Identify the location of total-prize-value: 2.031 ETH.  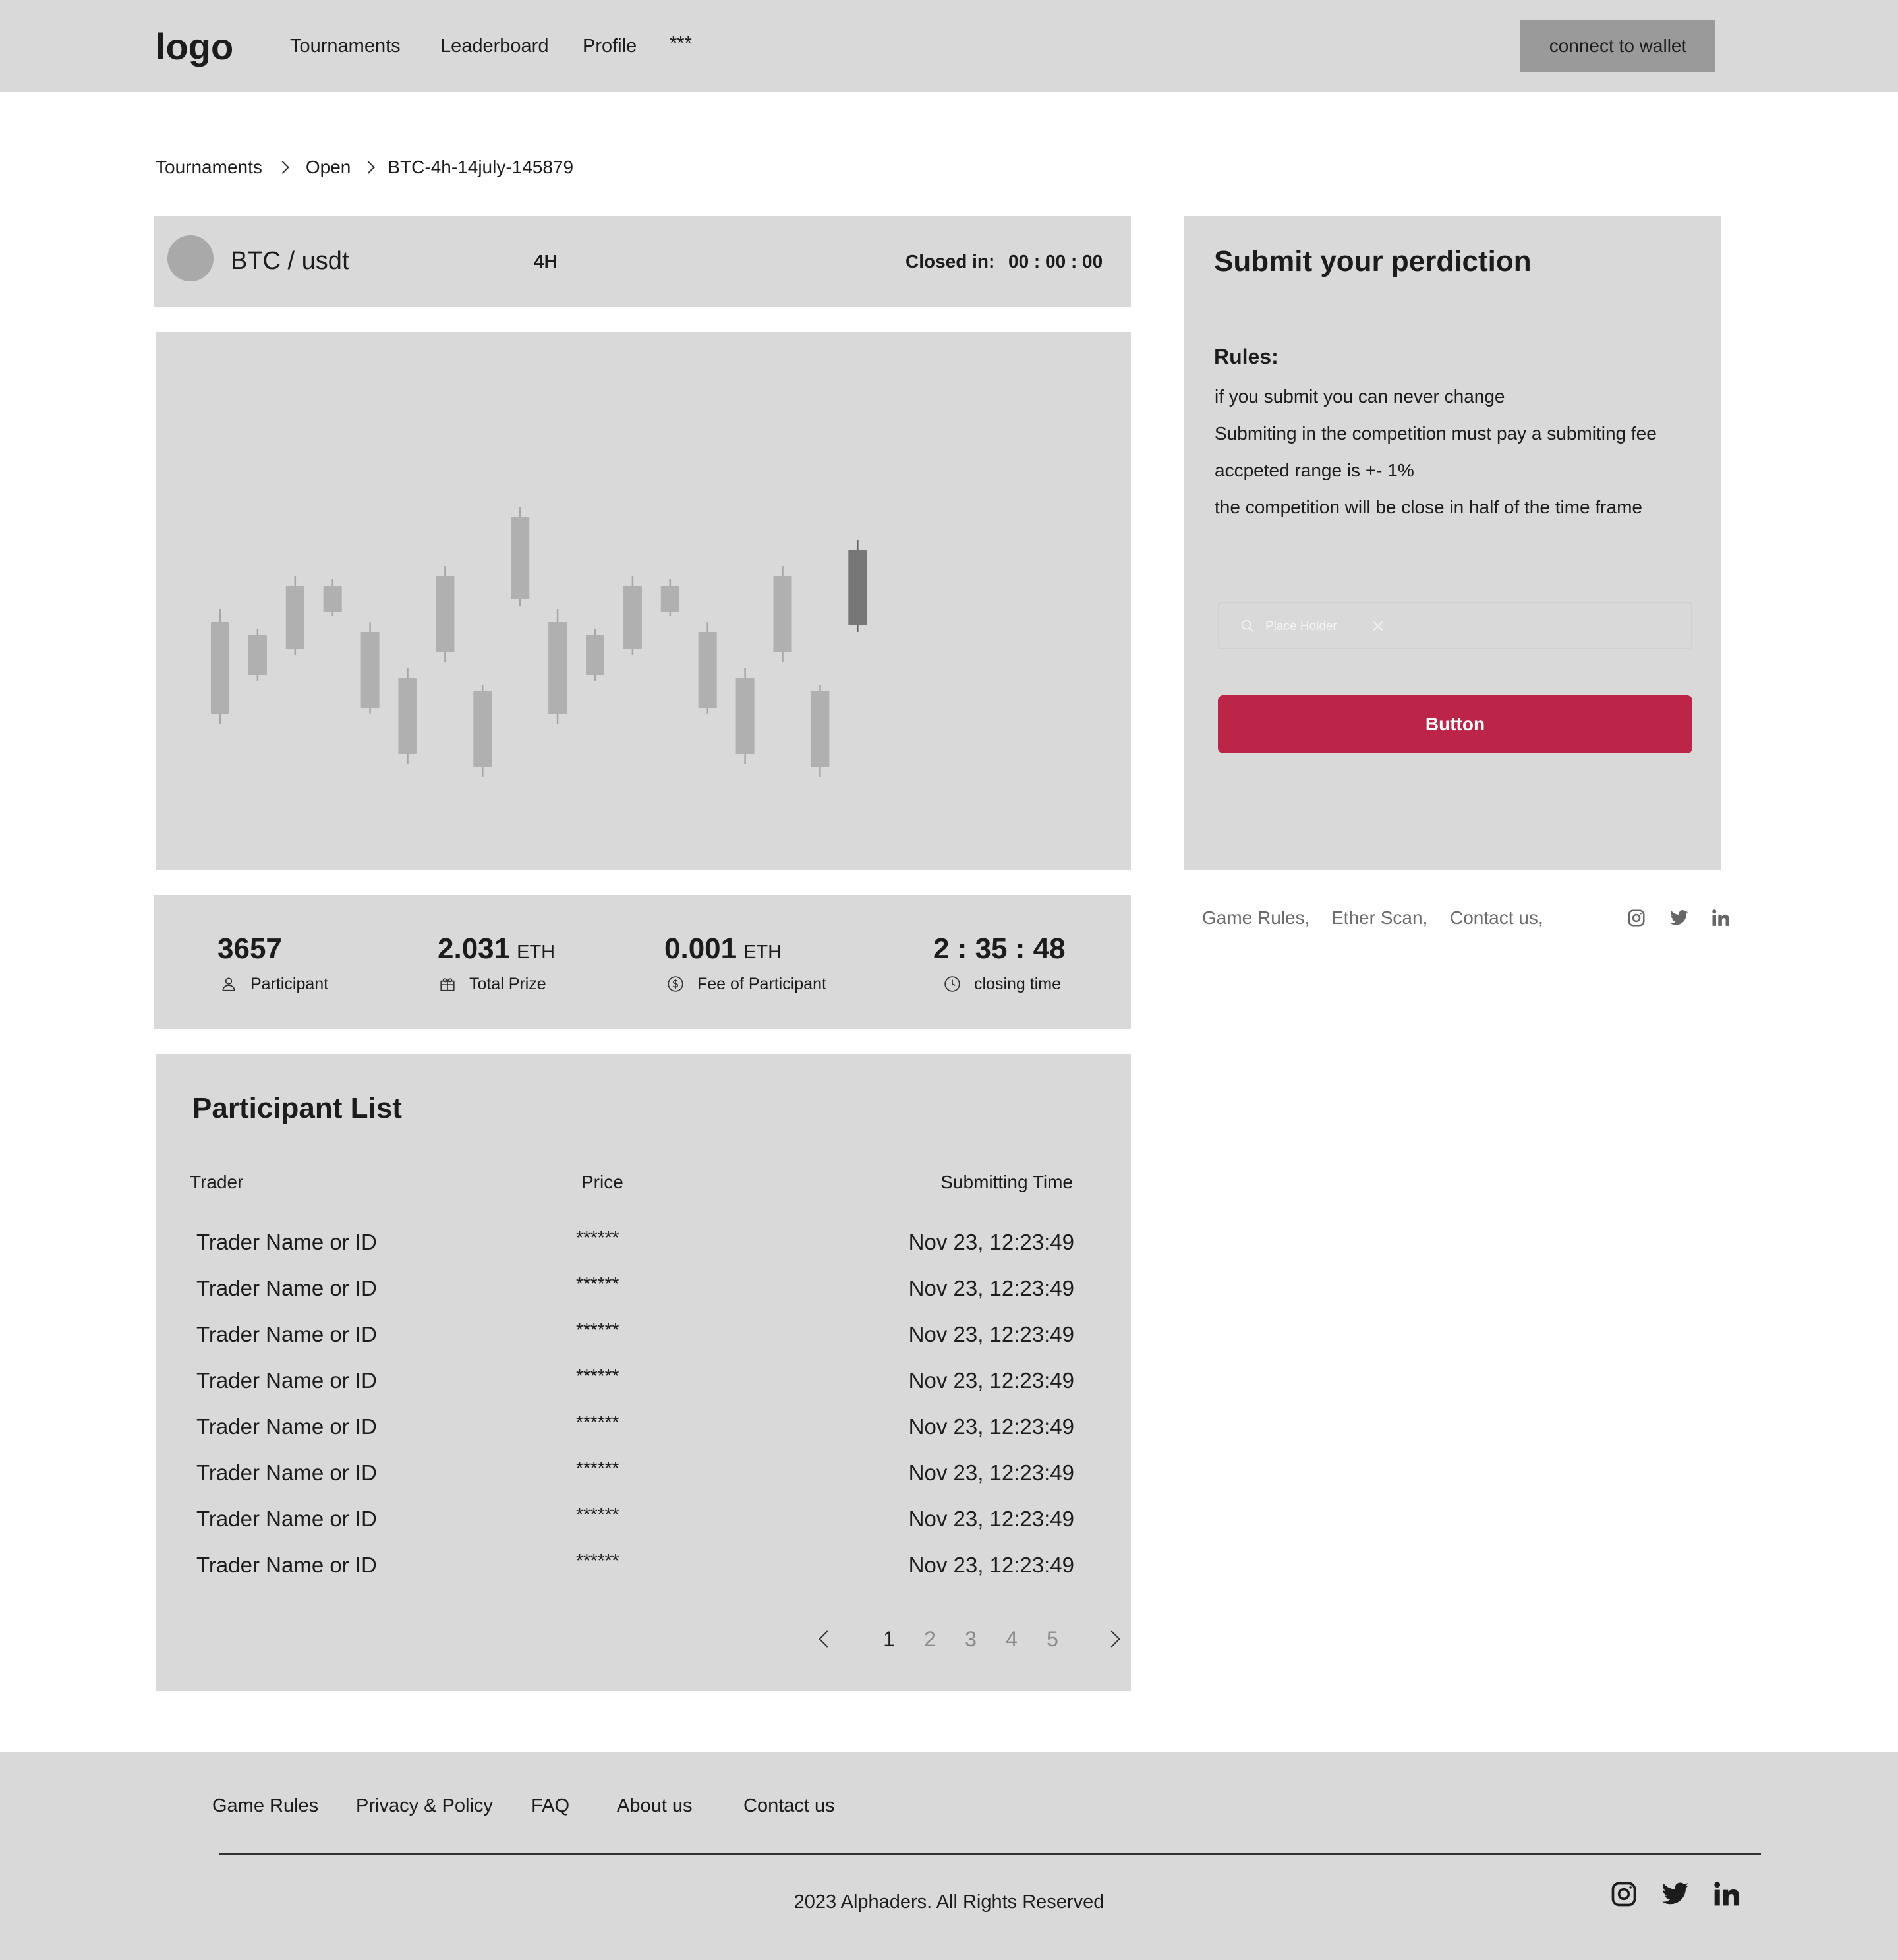
(497, 949).